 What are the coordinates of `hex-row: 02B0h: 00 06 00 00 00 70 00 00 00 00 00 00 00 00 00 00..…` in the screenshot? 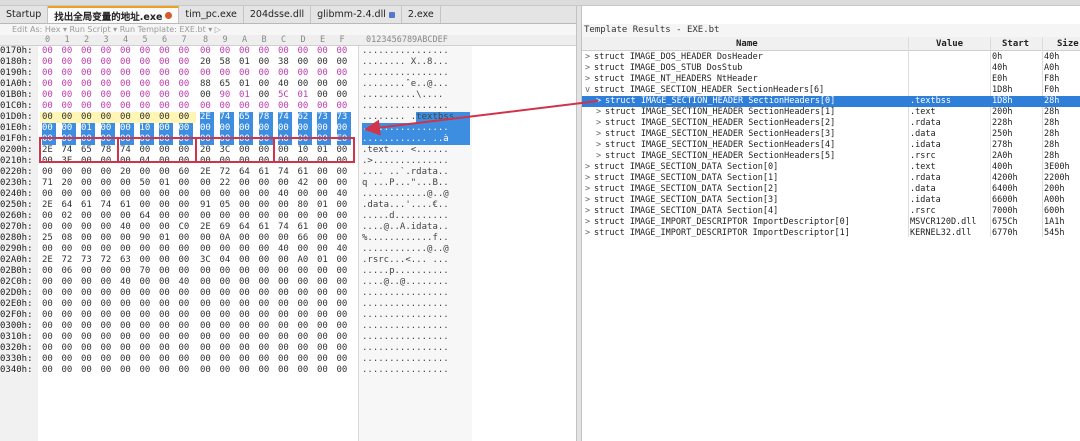 It's located at (288, 271).